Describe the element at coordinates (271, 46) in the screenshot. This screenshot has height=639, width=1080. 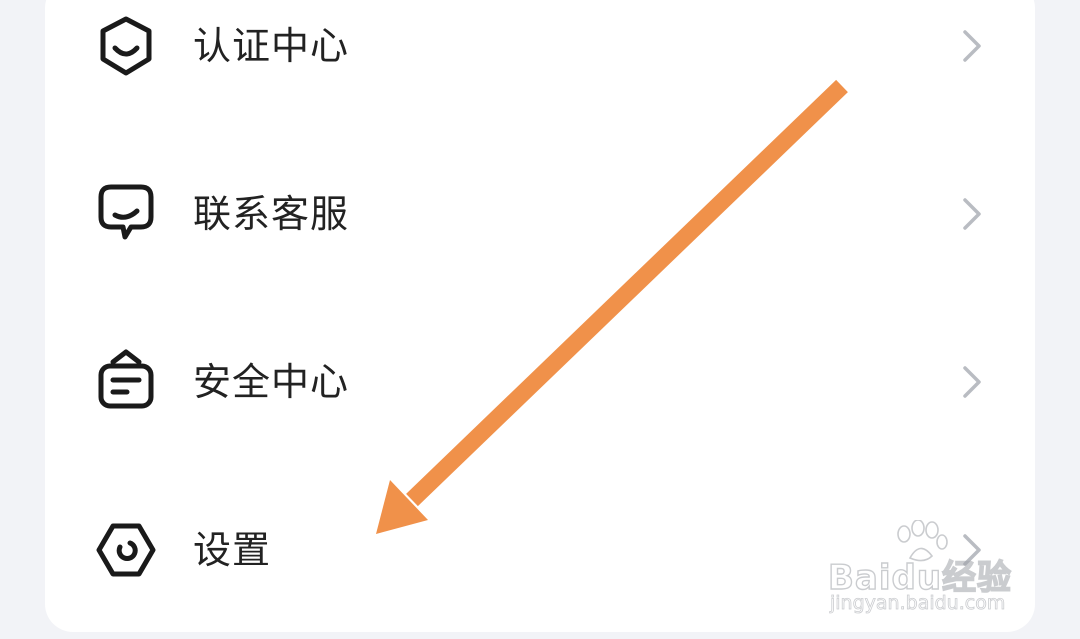
I see `menu-item-label: 认证中心` at that location.